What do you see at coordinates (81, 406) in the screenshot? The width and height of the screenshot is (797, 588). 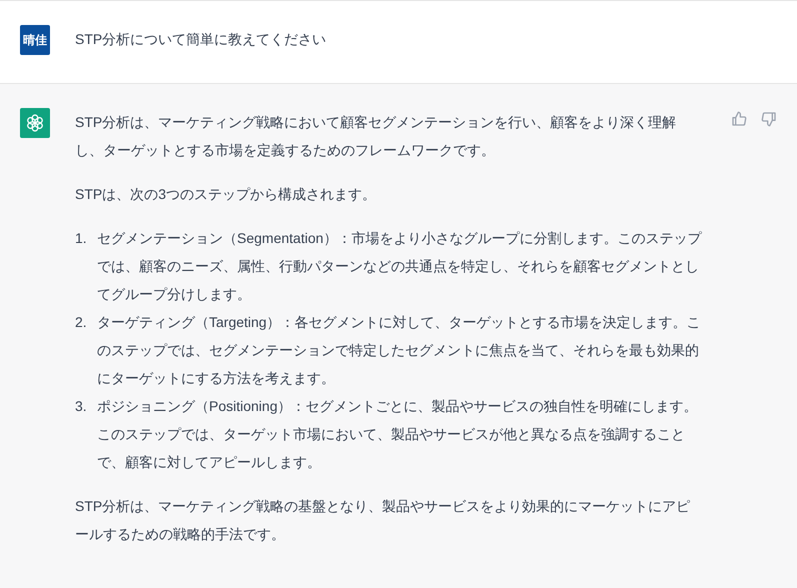 I see `list-number: 3.` at bounding box center [81, 406].